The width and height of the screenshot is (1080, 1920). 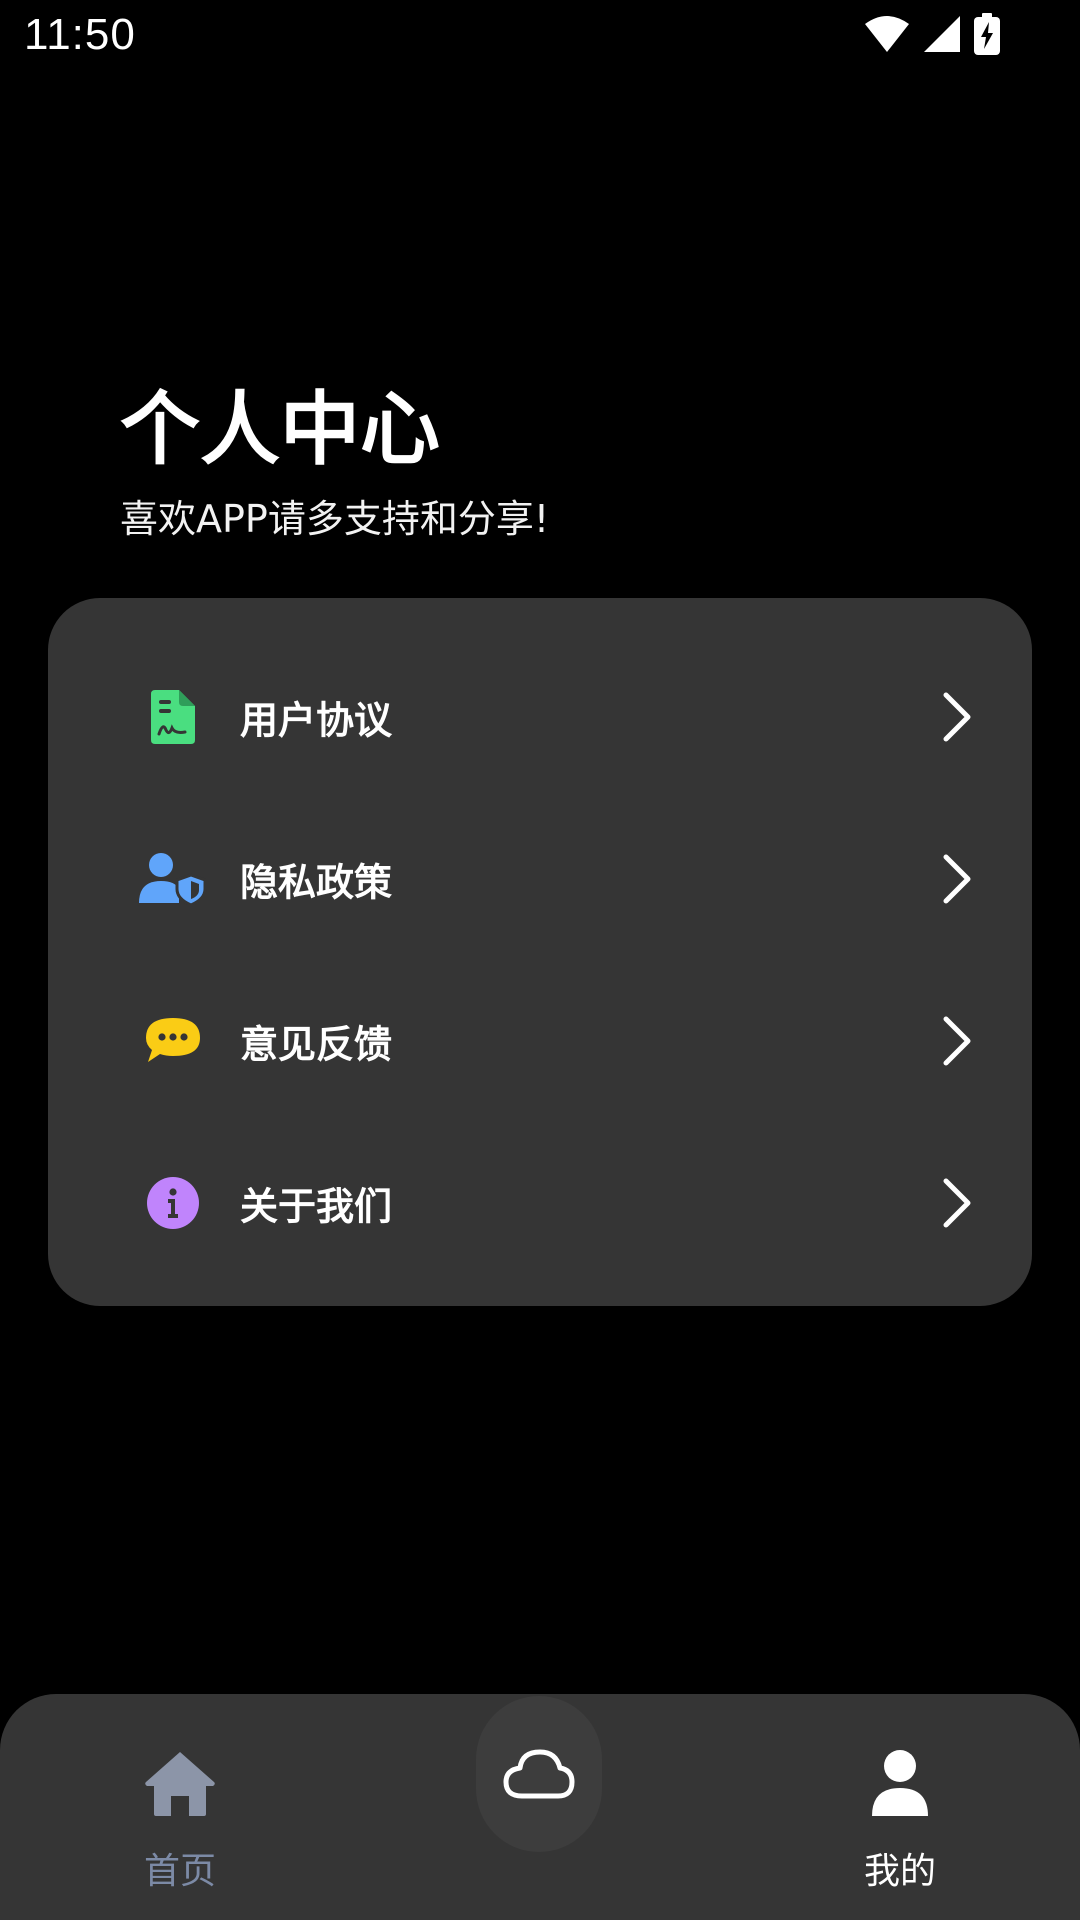 I want to click on page-subtitle: 喜欢APP请多支持和分享!, so click(x=335, y=519).